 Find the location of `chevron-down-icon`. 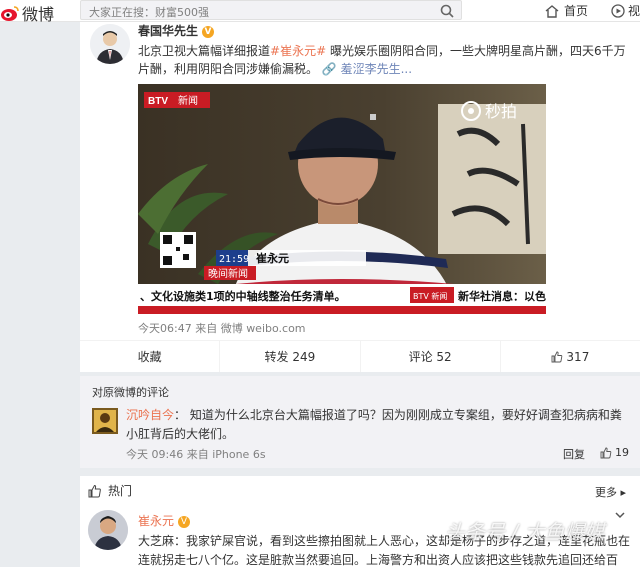

chevron-down-icon is located at coordinates (620, 515).